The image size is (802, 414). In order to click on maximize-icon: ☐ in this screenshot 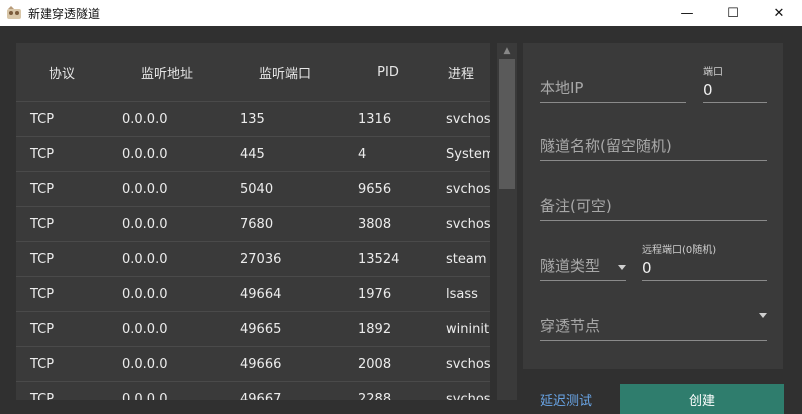, I will do `click(733, 13)`.